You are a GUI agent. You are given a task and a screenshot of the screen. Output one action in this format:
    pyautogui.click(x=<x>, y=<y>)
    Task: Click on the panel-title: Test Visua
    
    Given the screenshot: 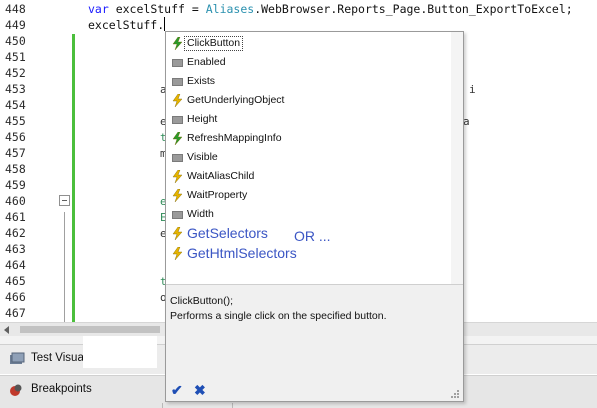 What is the action you would take?
    pyautogui.click(x=57, y=358)
    